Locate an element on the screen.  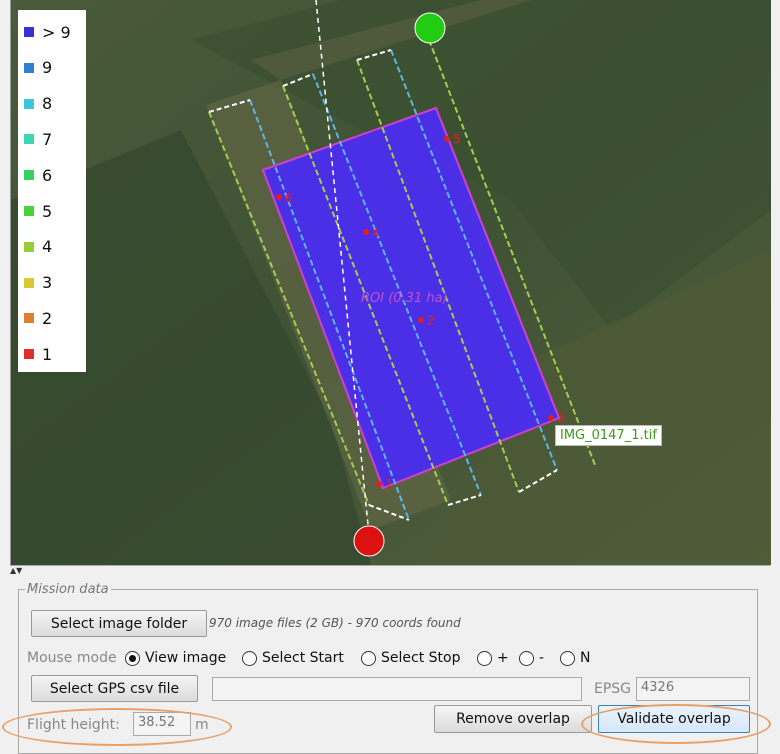
legend-label: 8 is located at coordinates (47, 104).